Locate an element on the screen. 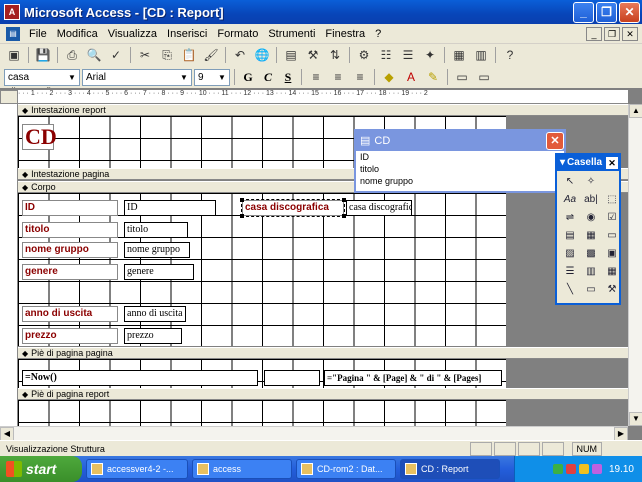 The width and height of the screenshot is (642, 482). minimize-button: _ is located at coordinates (583, 12).